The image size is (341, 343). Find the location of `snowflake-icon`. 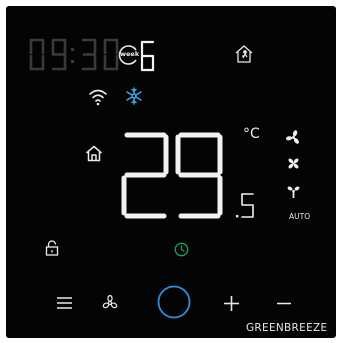

snowflake-icon is located at coordinates (134, 96).